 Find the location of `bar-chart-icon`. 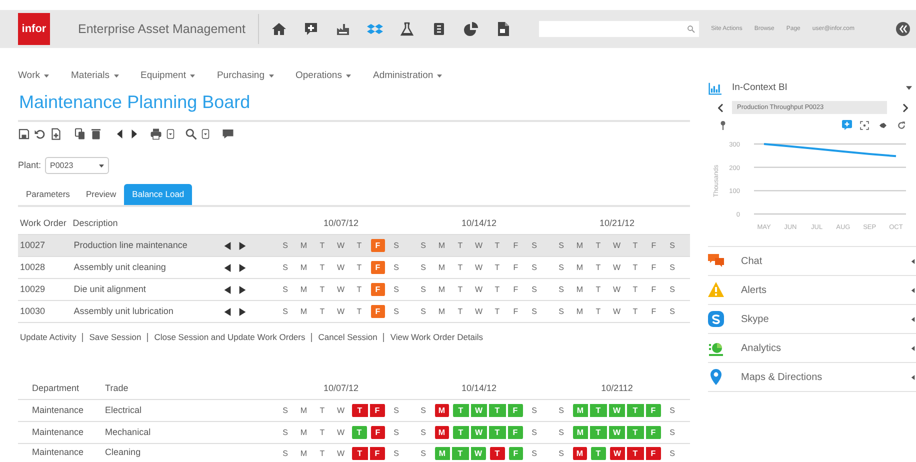

bar-chart-icon is located at coordinates (715, 88).